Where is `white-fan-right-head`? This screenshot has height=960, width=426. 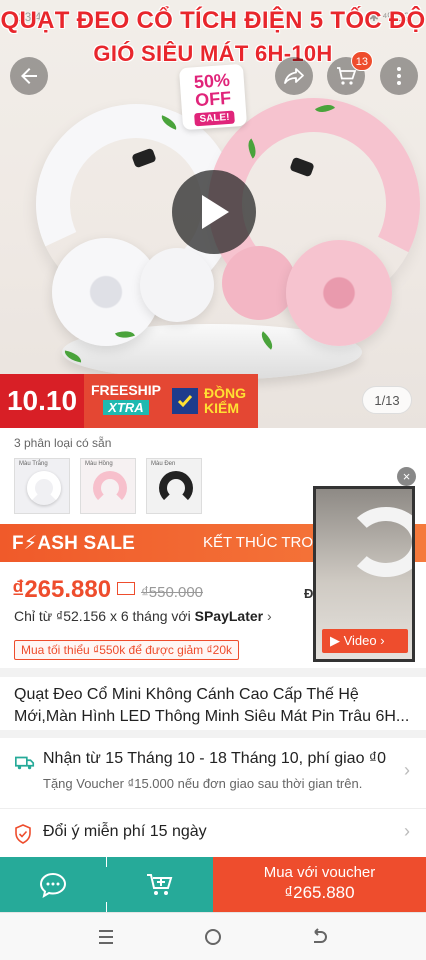 white-fan-right-head is located at coordinates (177, 285).